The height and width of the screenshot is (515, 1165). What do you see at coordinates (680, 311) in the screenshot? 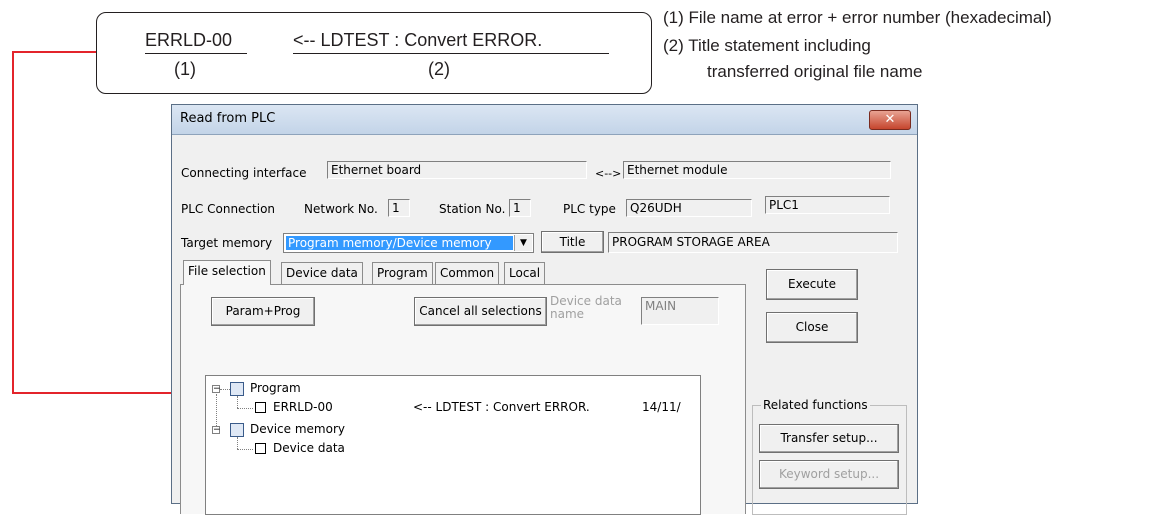
I see `device-data-name-field: MAIN` at bounding box center [680, 311].